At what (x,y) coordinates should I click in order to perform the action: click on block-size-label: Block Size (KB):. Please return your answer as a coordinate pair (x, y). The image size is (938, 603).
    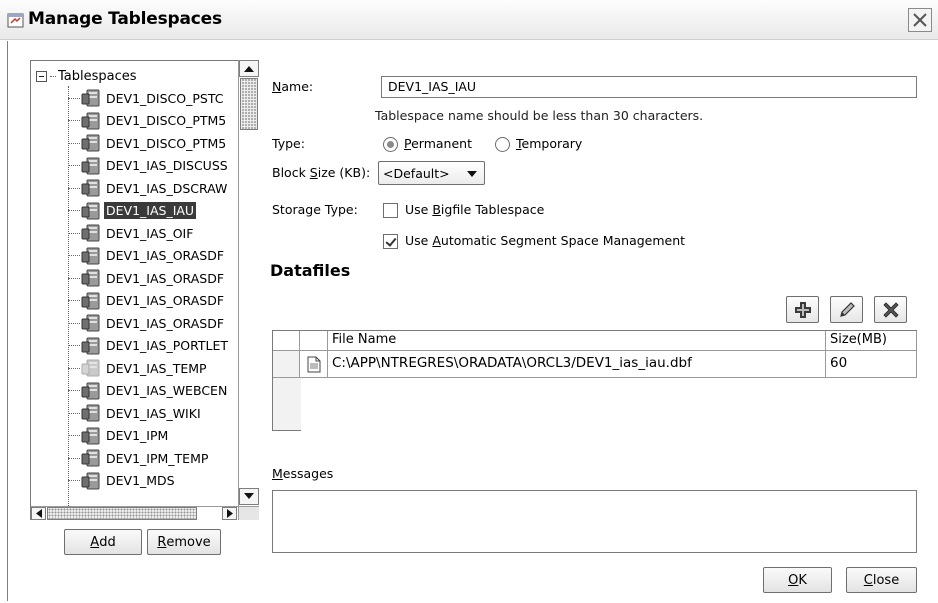
    Looking at the image, I should click on (321, 172).